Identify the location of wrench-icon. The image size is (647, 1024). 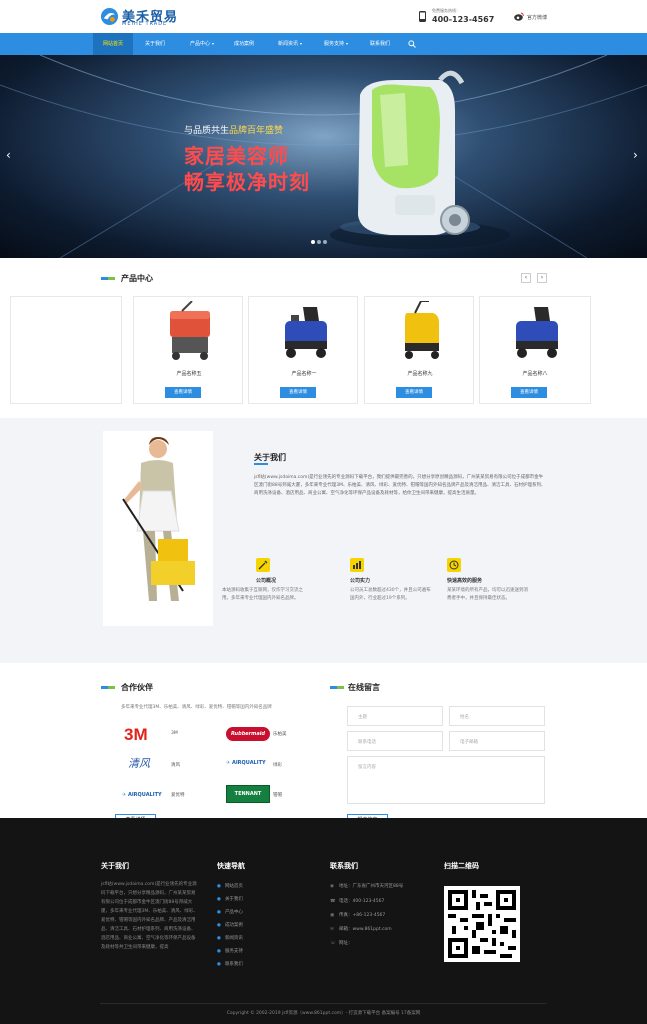
(263, 565).